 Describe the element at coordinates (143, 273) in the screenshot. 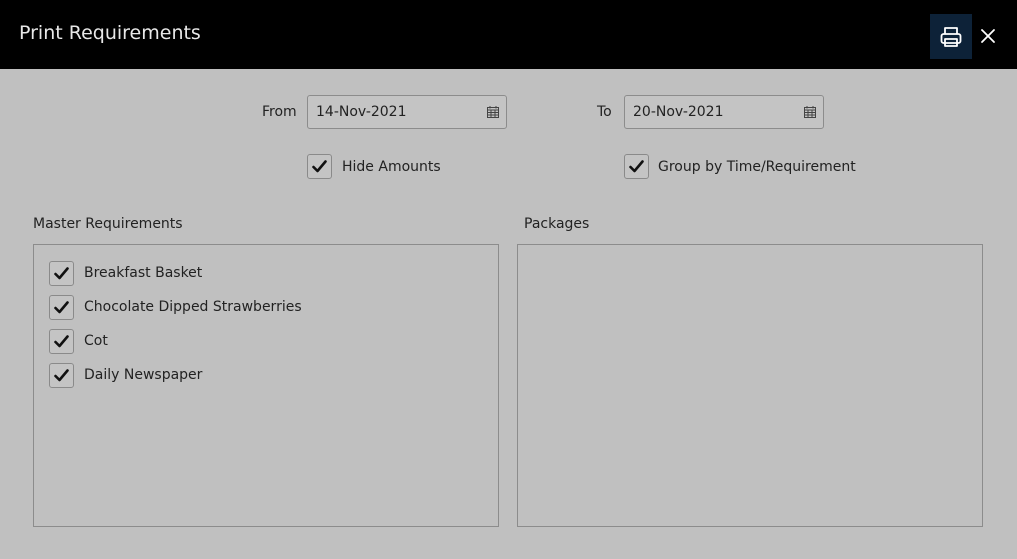

I see `requirement-label: Breakfast Basket` at that location.